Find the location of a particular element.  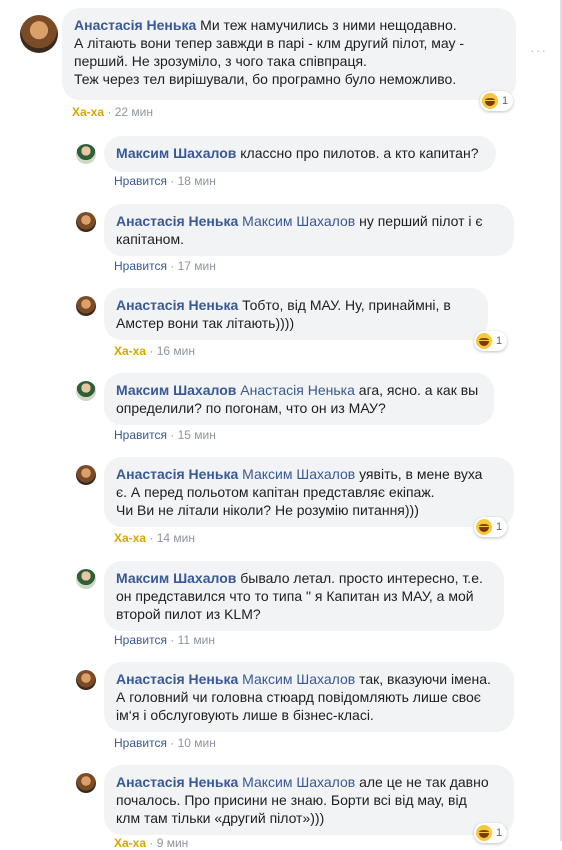

comment-meta: Нравится · 10 мин is located at coordinates (165, 743).